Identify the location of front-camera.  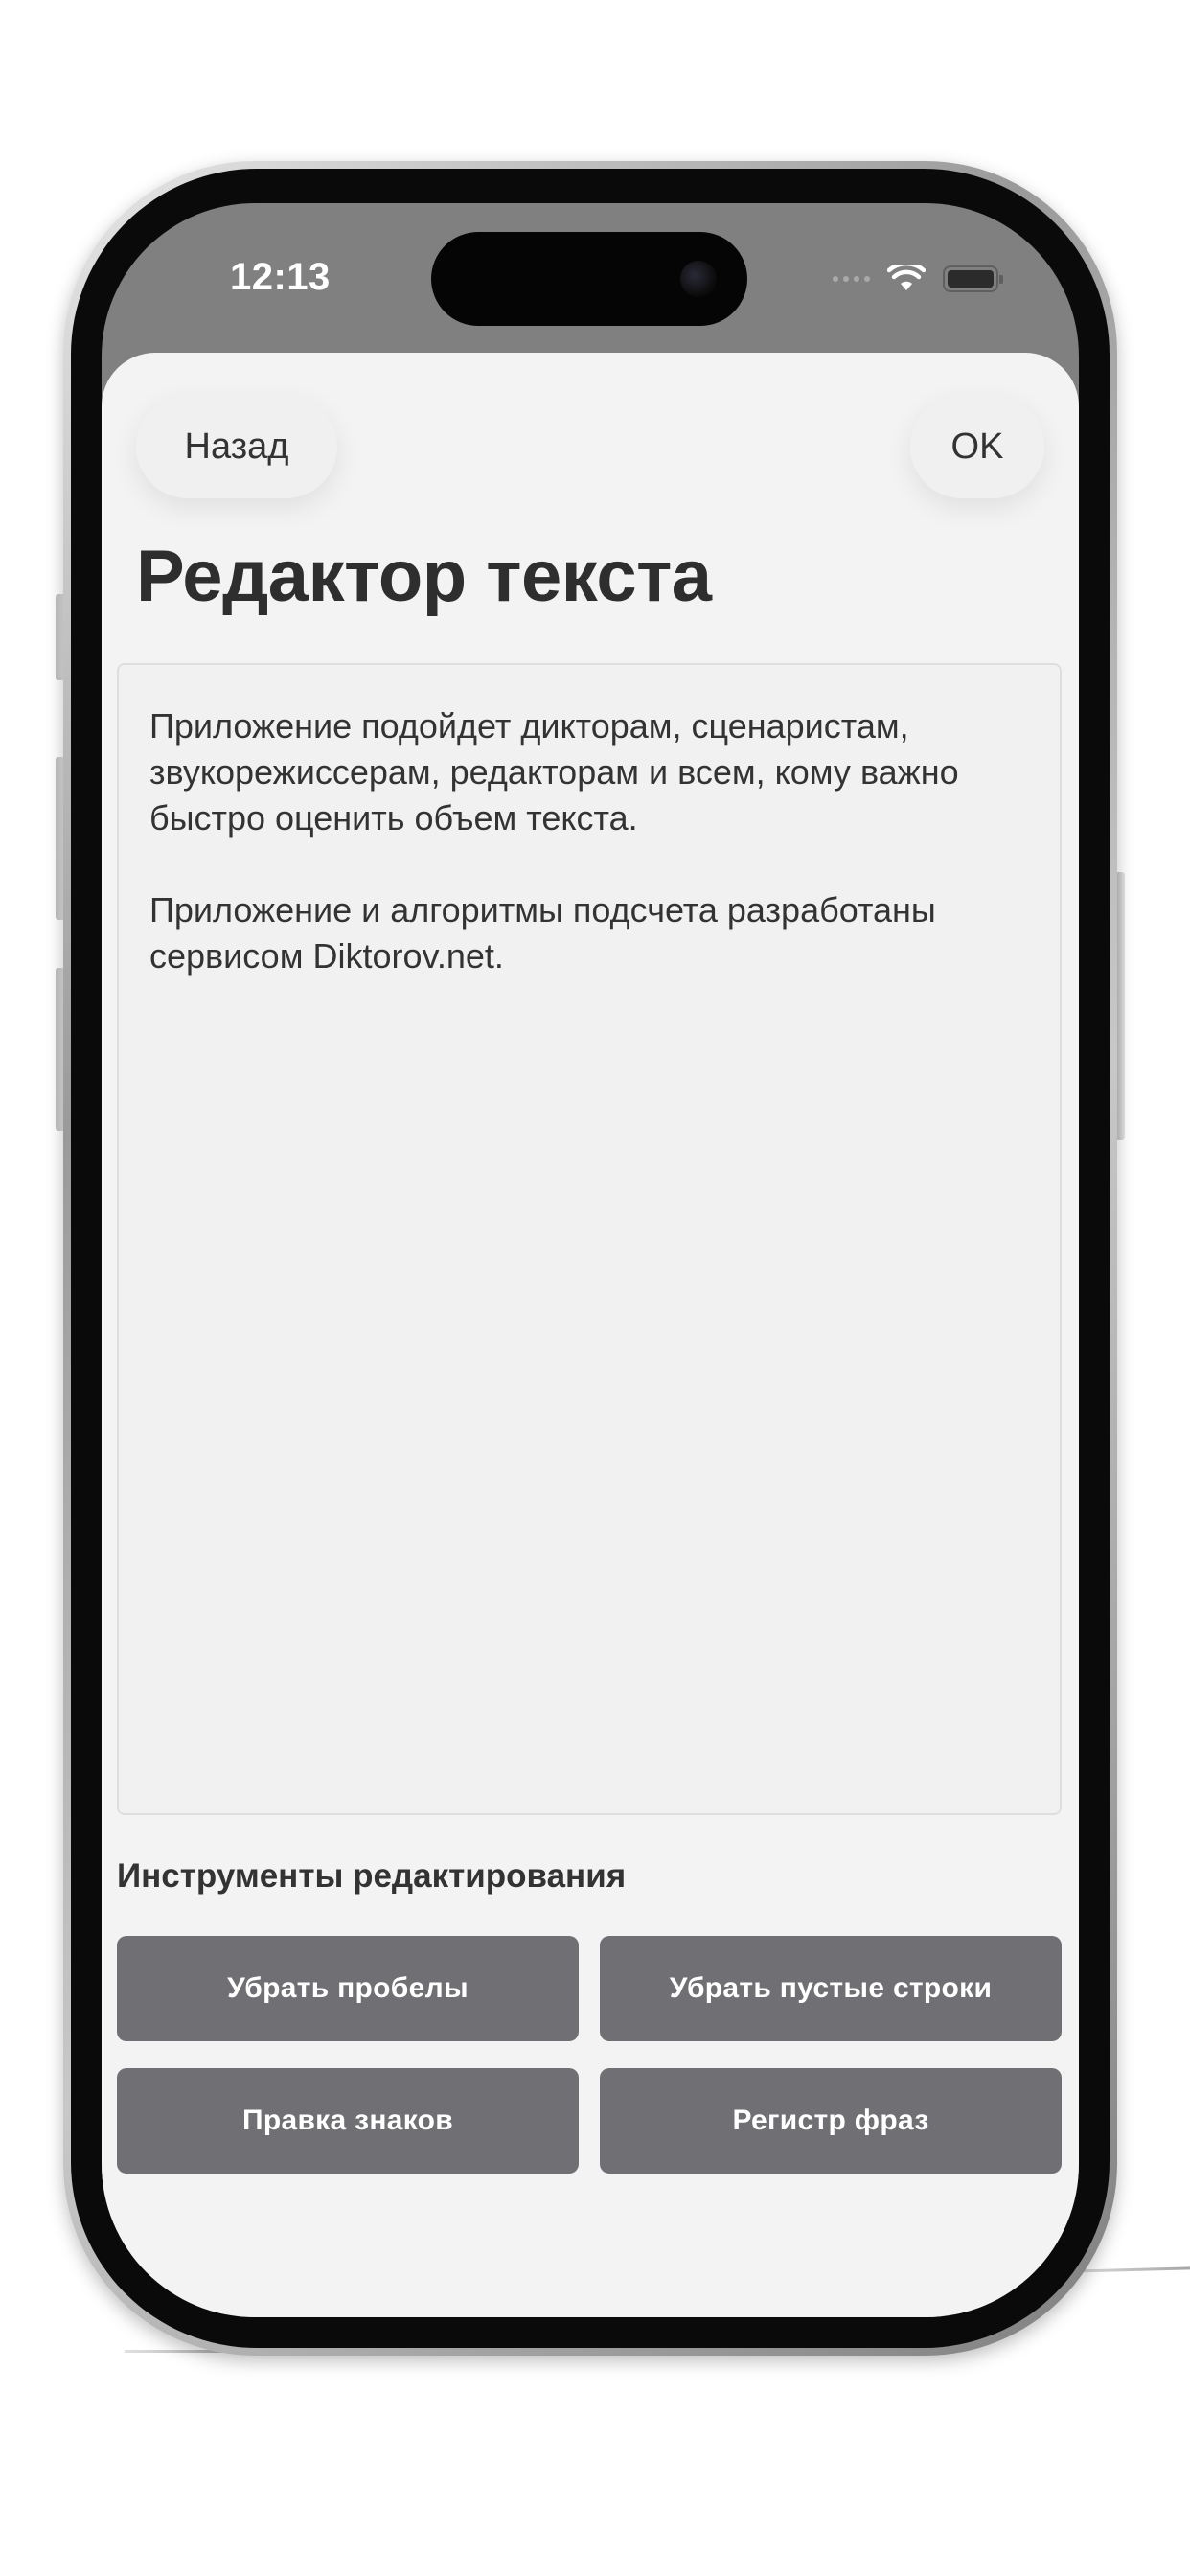
(699, 279).